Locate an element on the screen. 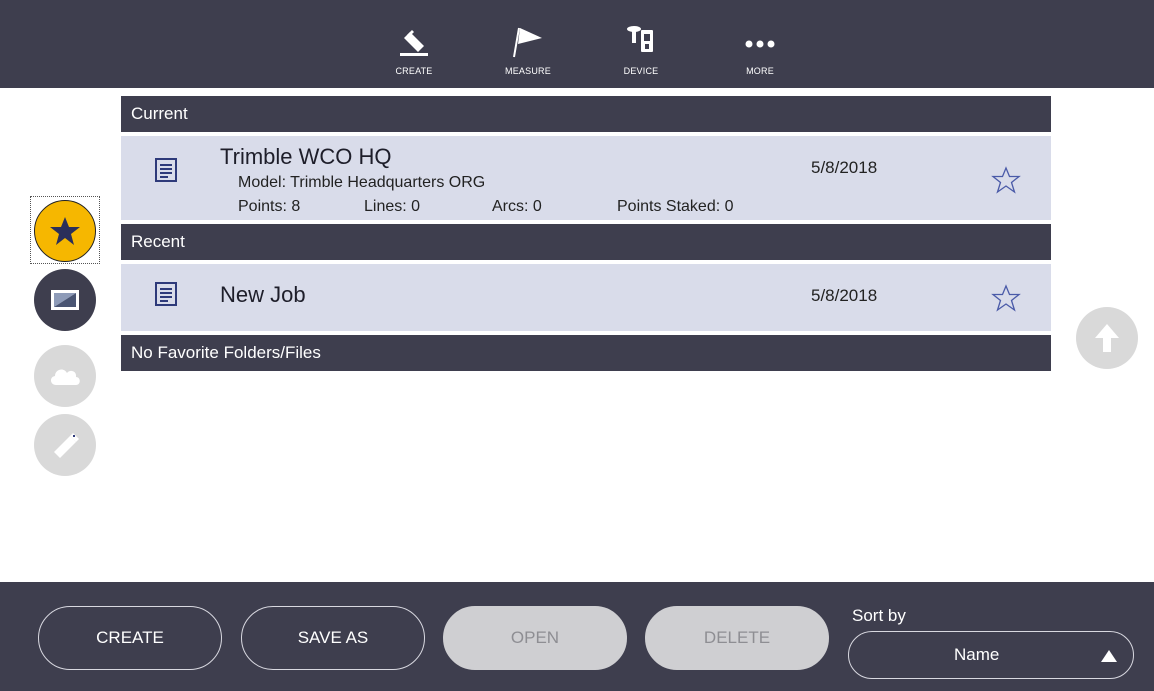 The image size is (1154, 691). create-tool-label: CREATE is located at coordinates (414, 71).